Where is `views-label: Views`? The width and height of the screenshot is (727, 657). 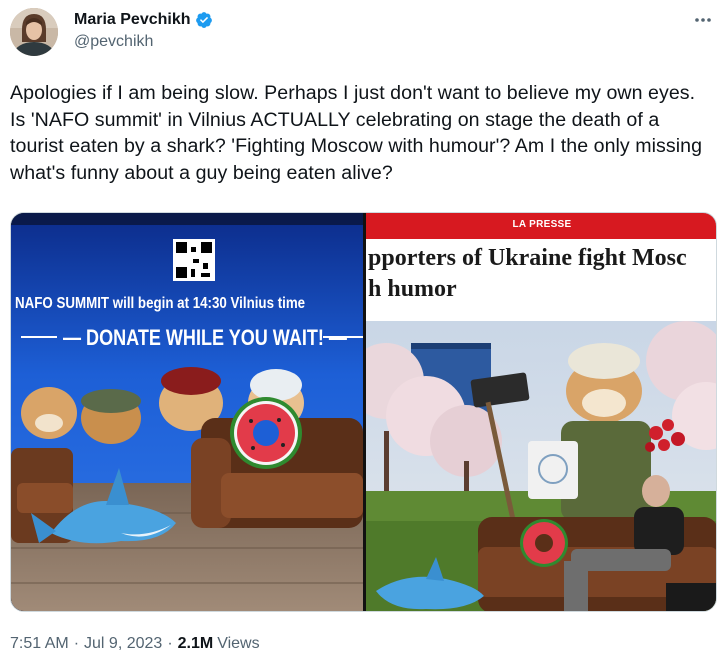 views-label: Views is located at coordinates (238, 643).